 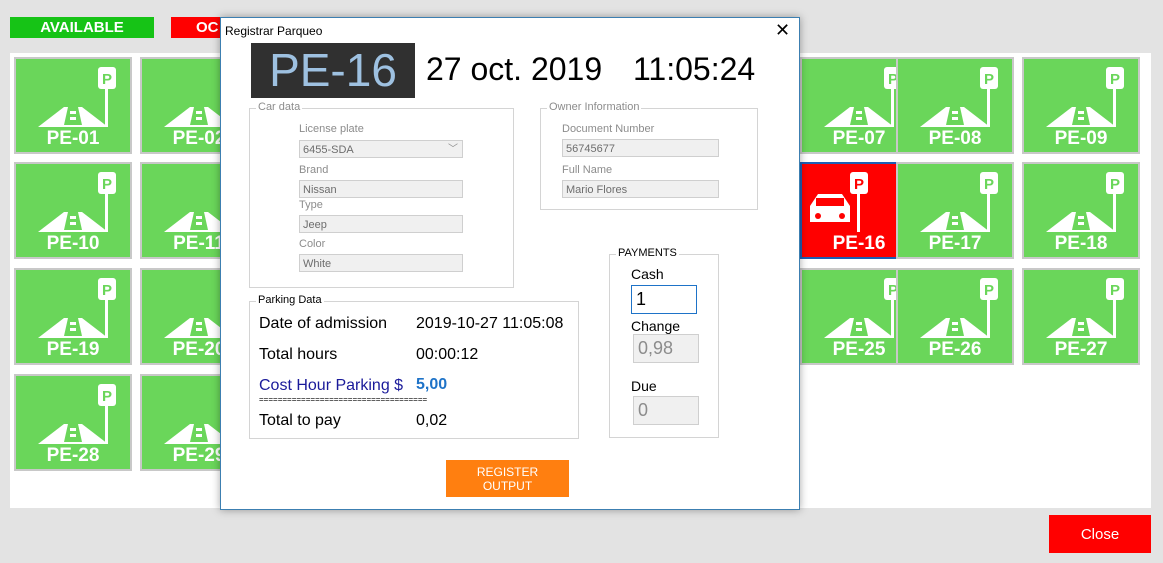 What do you see at coordinates (381, 149) in the screenshot?
I see `license-plate-select: 6455-SDA ﹀` at bounding box center [381, 149].